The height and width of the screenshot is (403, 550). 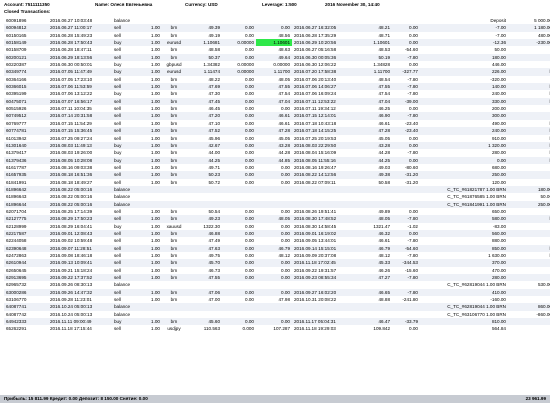 What do you see at coordinates (324, 28) in the screenshot?
I see `table-cell: 2016.06.27 16:32:05` at bounding box center [324, 28].